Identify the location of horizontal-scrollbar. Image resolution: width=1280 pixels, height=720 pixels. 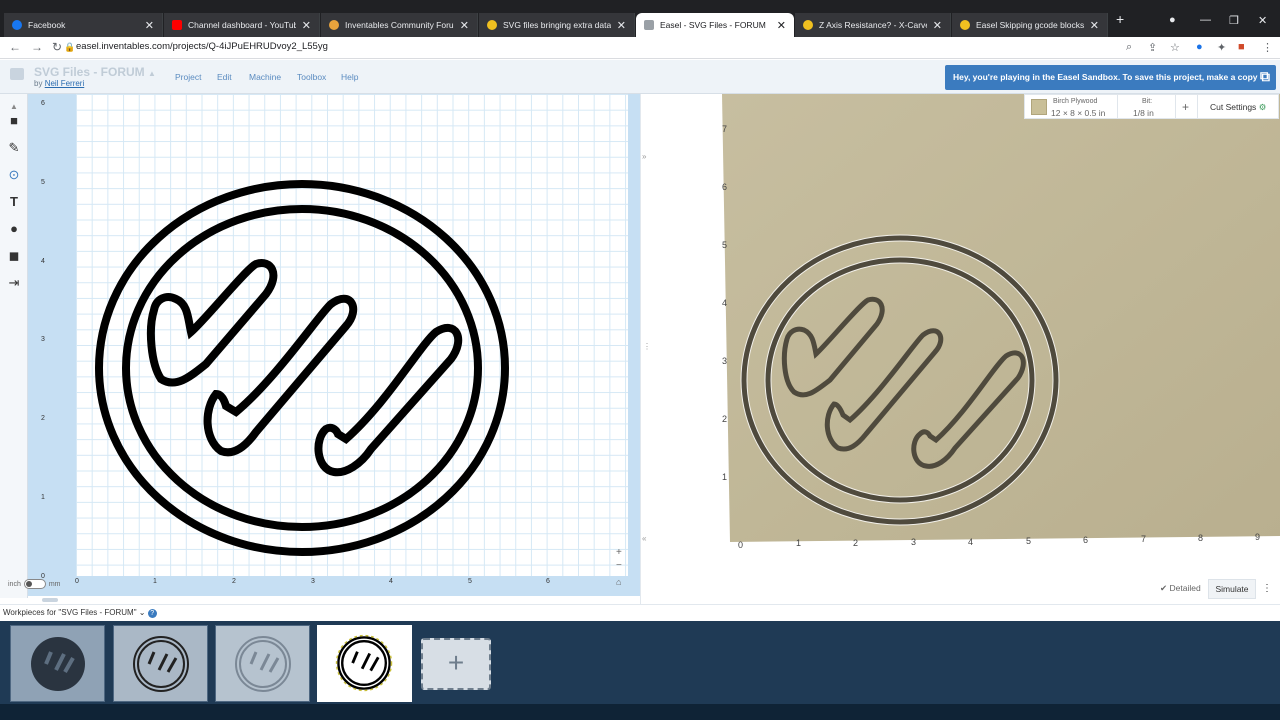
(50, 600).